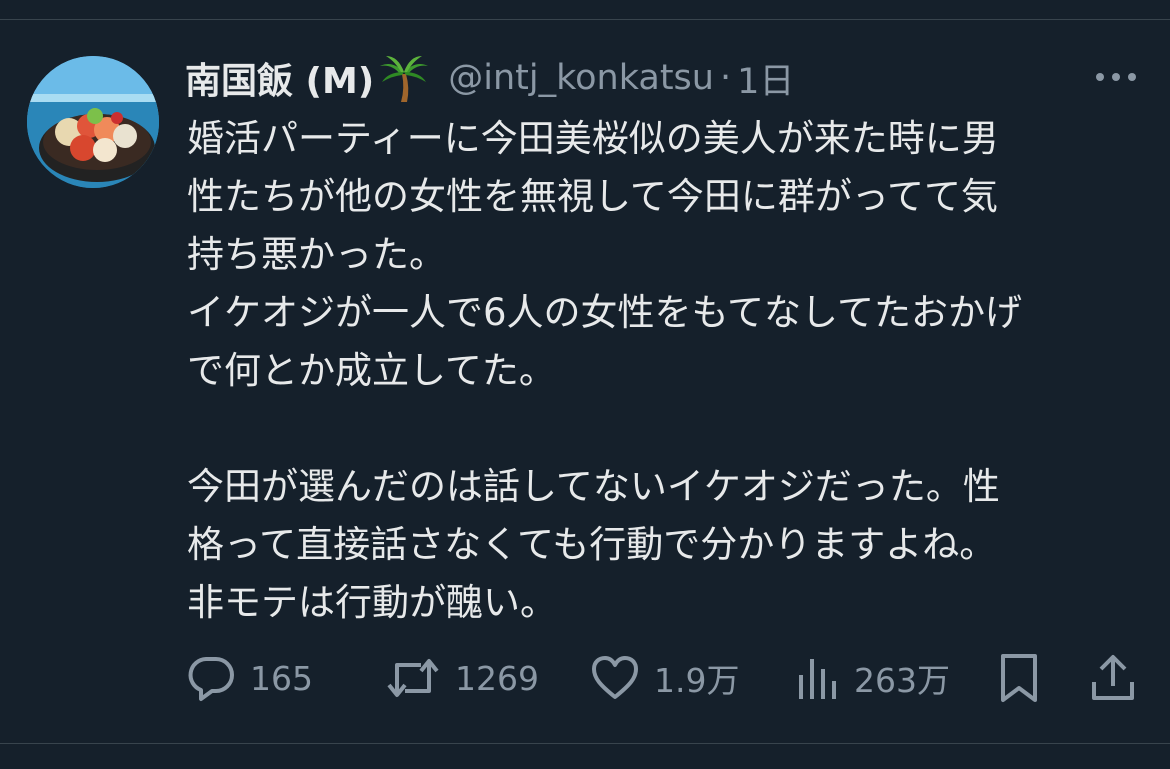 This screenshot has width=1170, height=769. What do you see at coordinates (211, 679) in the screenshot?
I see `reply-icon` at bounding box center [211, 679].